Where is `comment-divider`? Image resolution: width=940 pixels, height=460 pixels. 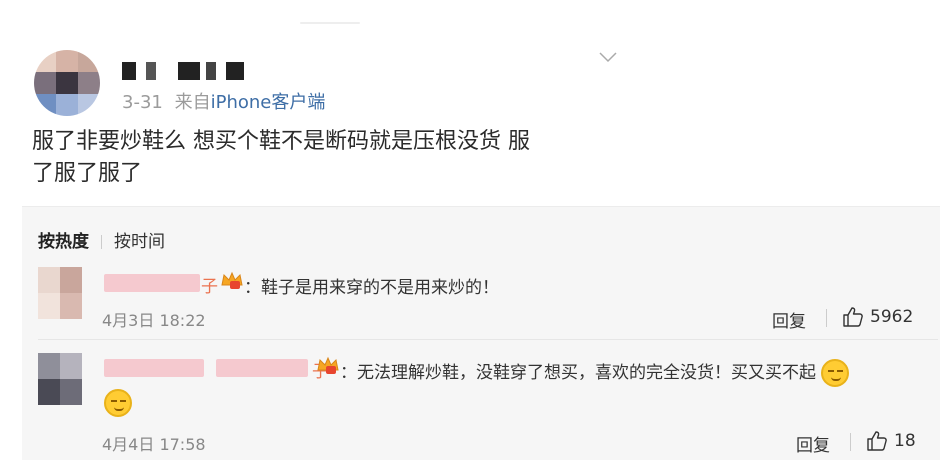 comment-divider is located at coordinates (488, 339).